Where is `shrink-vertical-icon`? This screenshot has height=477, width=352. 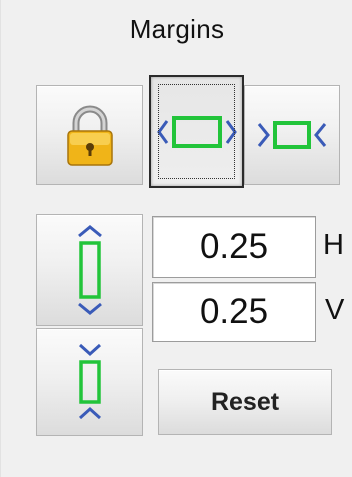
shrink-vertical-icon is located at coordinates (90, 382).